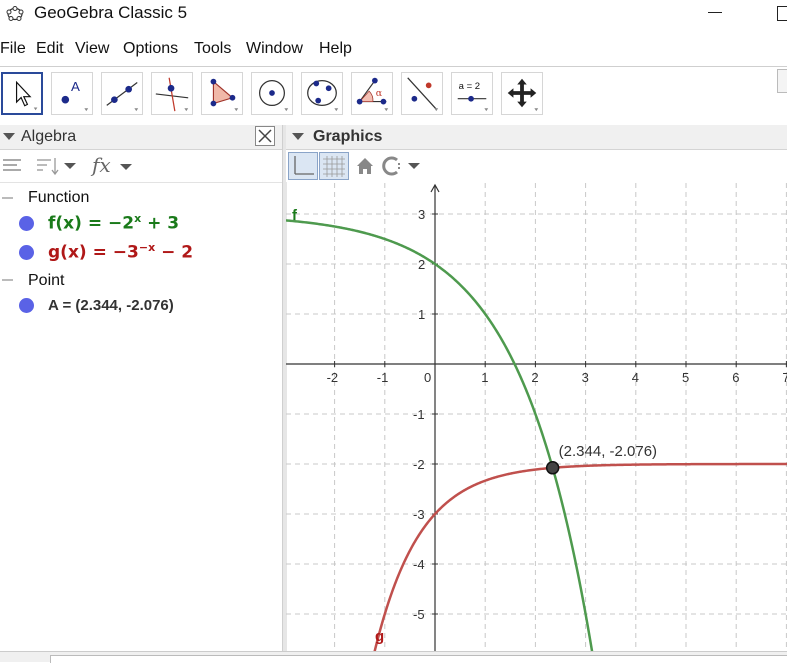 The image size is (787, 663). What do you see at coordinates (141, 137) in the screenshot?
I see `algebra-header: Algebra` at bounding box center [141, 137].